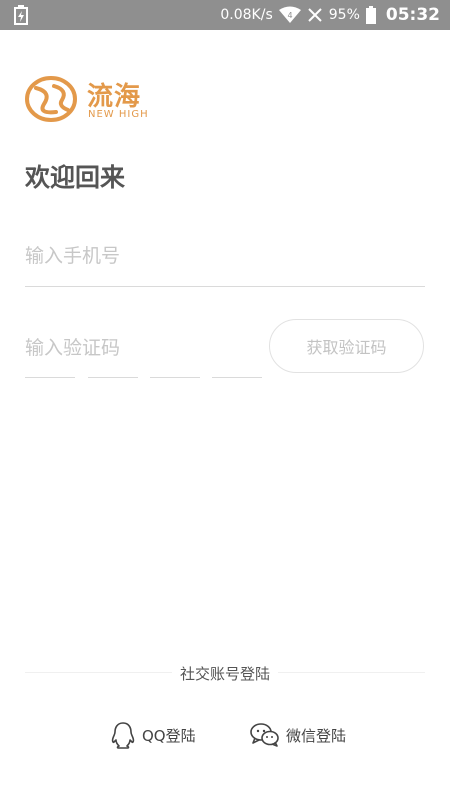 This screenshot has width=450, height=800. I want to click on qq-login-button: QQ登陆, so click(153, 735).